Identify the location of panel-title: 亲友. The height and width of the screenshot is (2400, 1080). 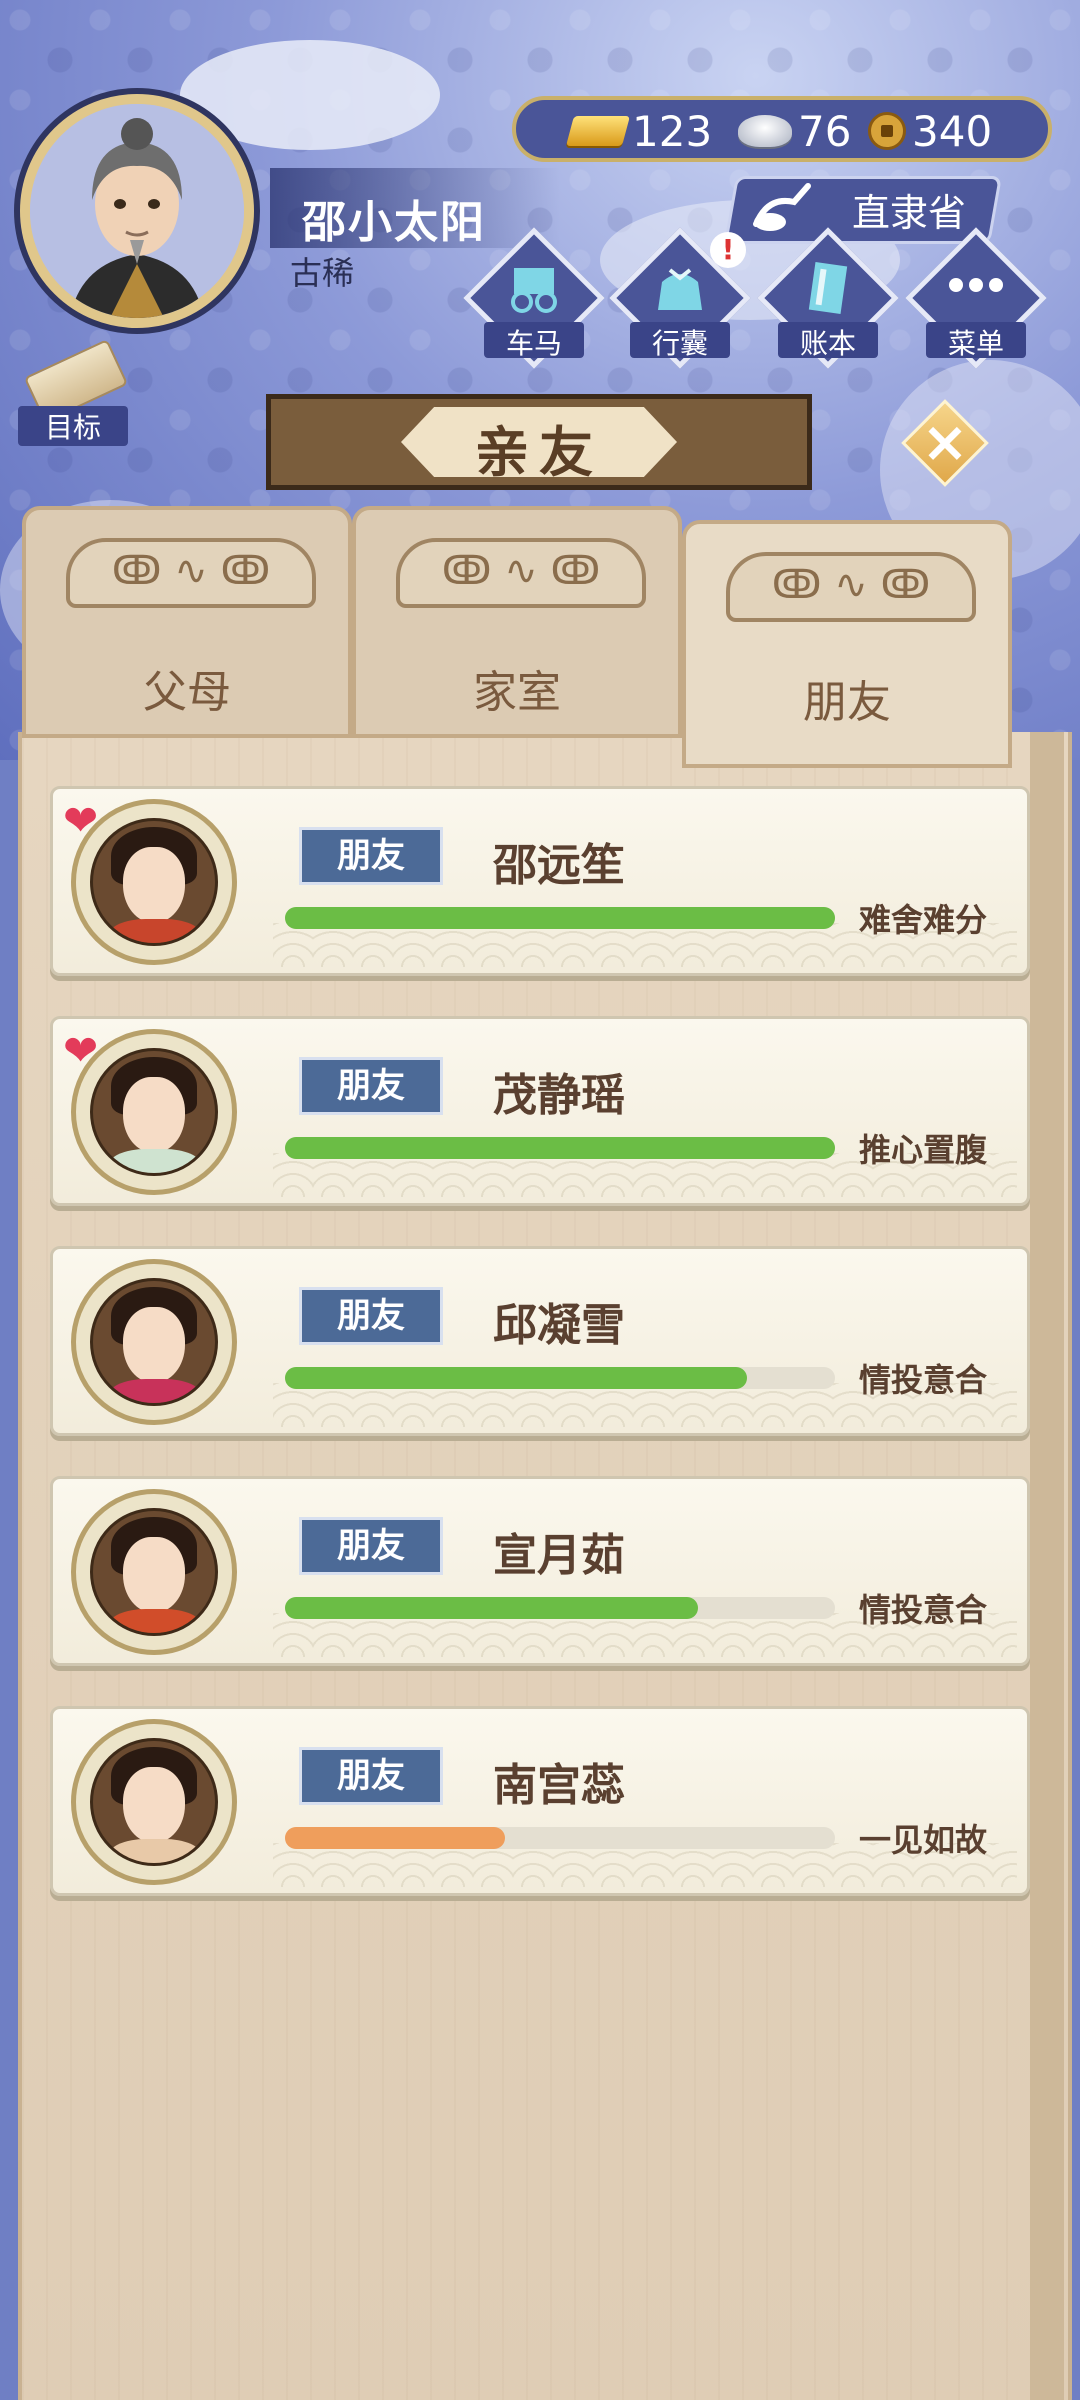
(539, 452).